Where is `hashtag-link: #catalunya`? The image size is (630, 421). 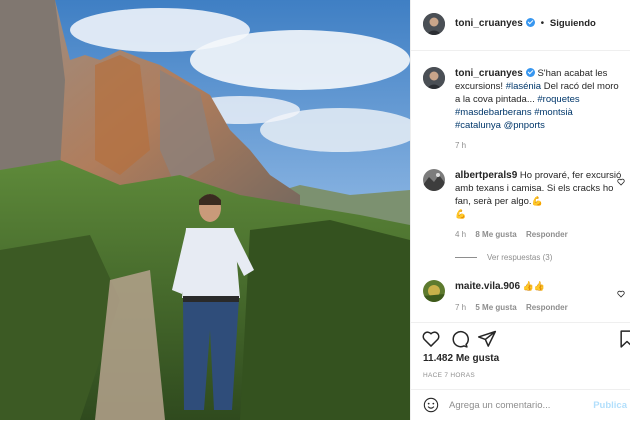 hashtag-link: #catalunya is located at coordinates (478, 125).